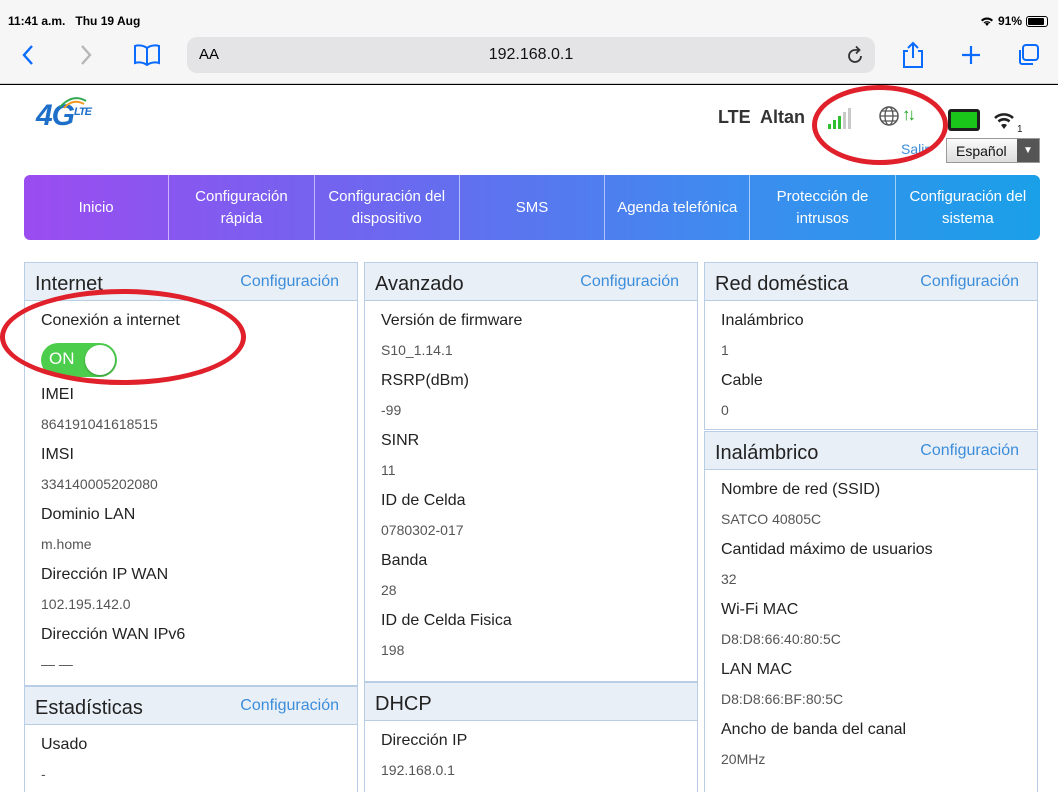  Describe the element at coordinates (99, 484) in the screenshot. I see `imsi-value: 334140005202080` at that location.